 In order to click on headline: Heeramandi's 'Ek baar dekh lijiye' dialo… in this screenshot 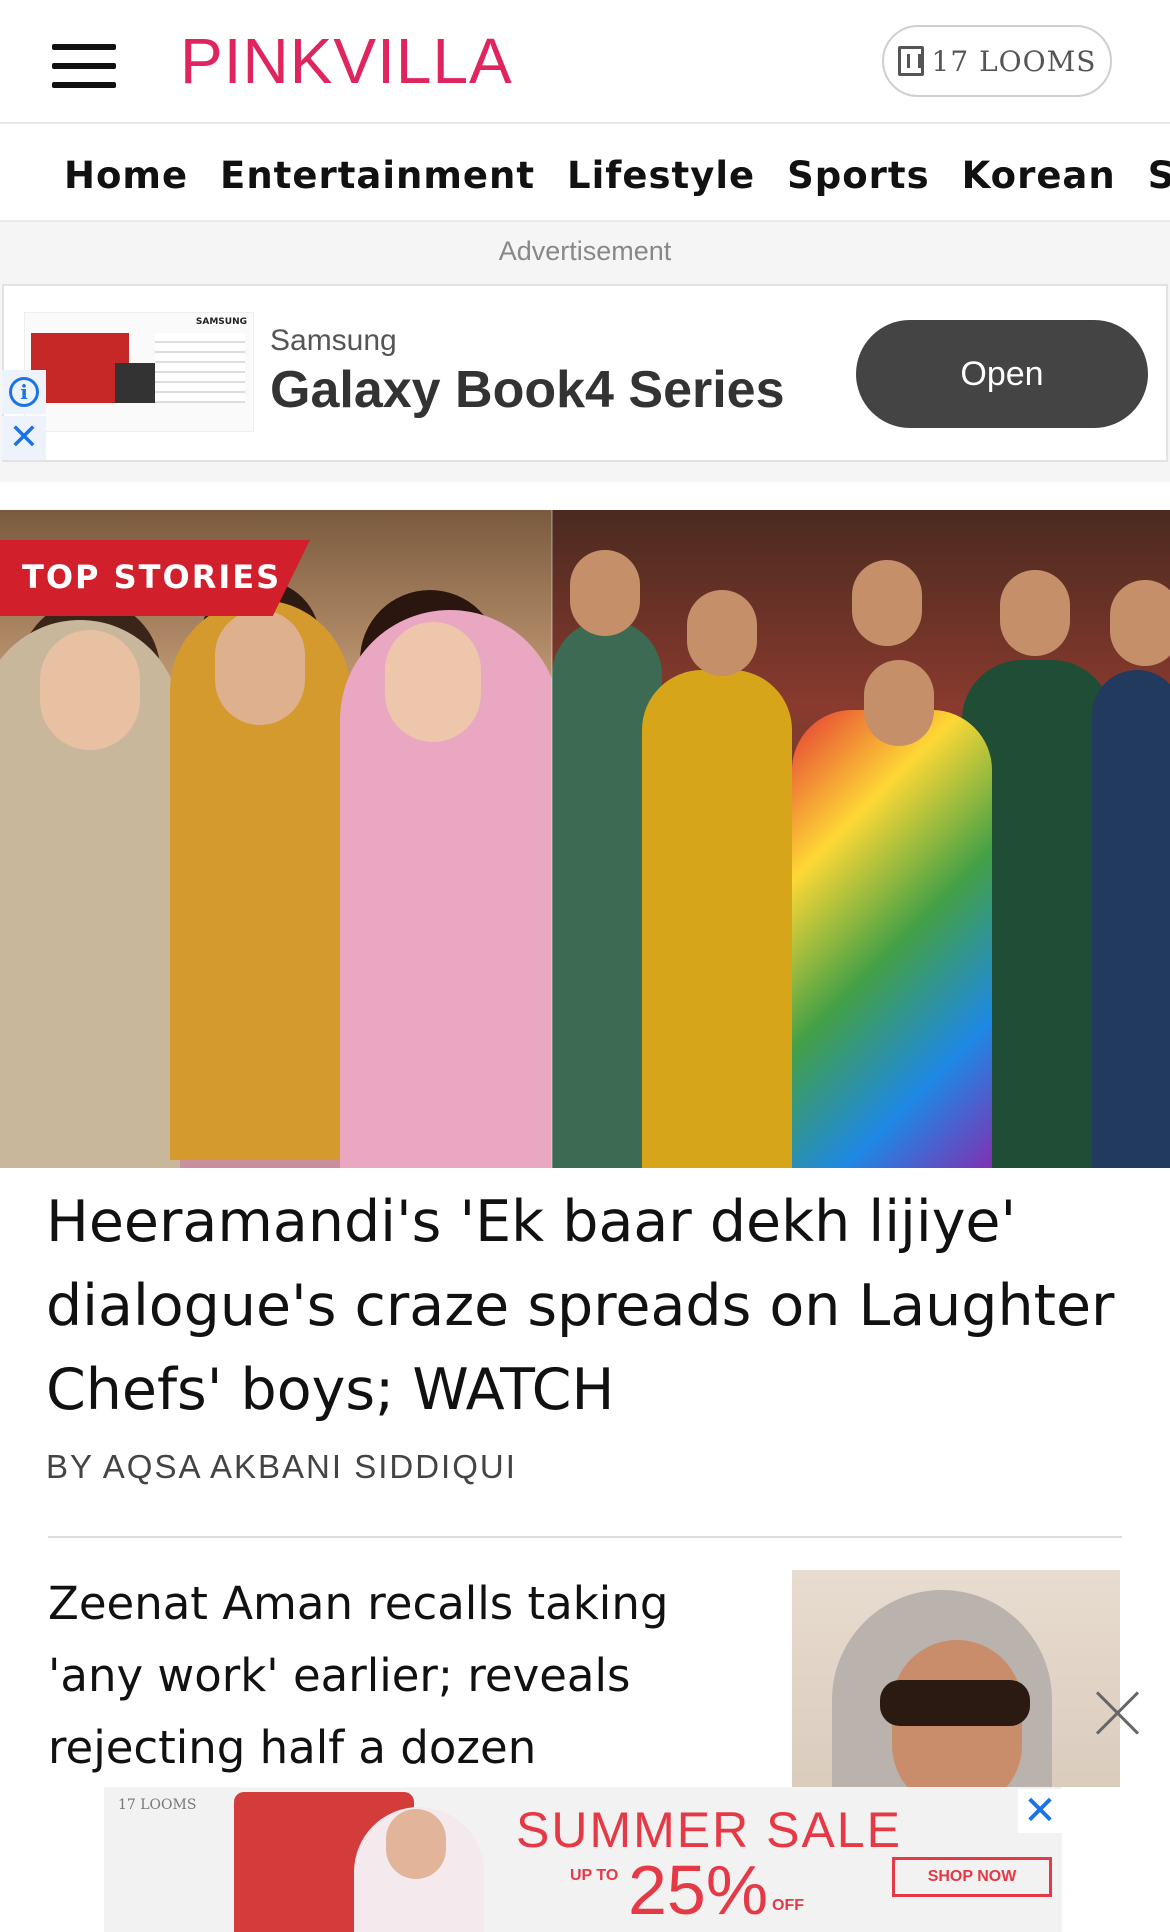, I will do `click(586, 1306)`.